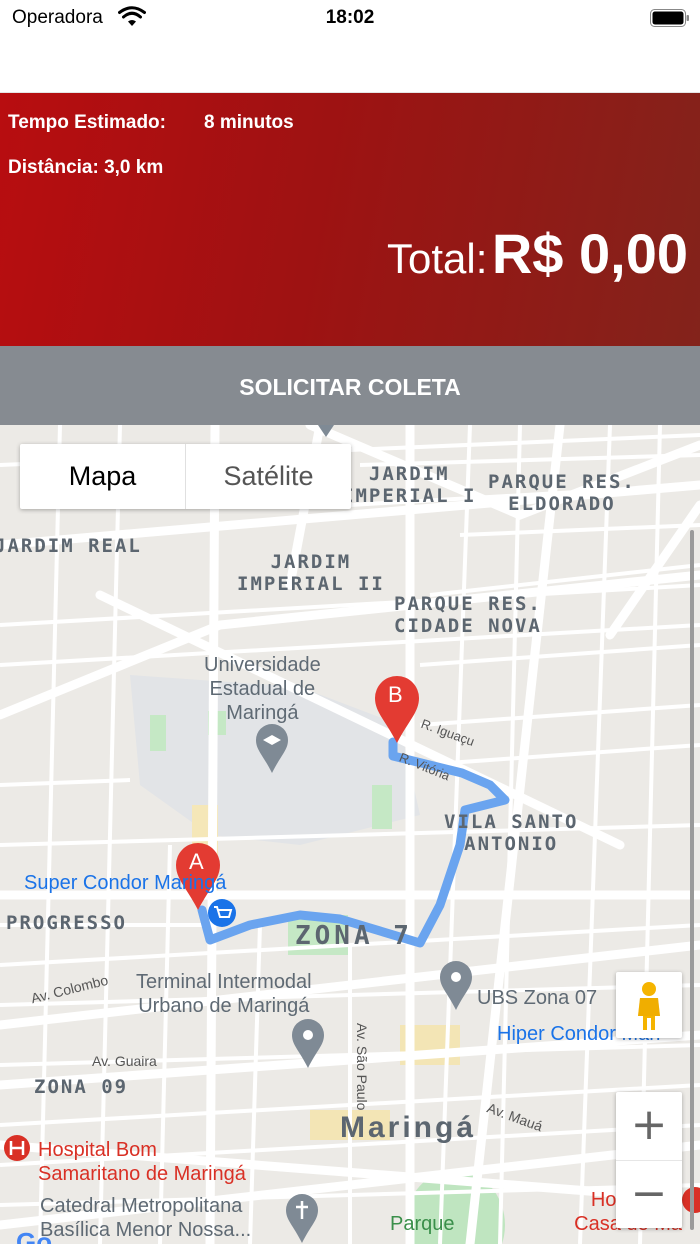 Image resolution: width=700 pixels, height=1244 pixels. I want to click on eta-label: Tempo Estimado:, so click(87, 122).